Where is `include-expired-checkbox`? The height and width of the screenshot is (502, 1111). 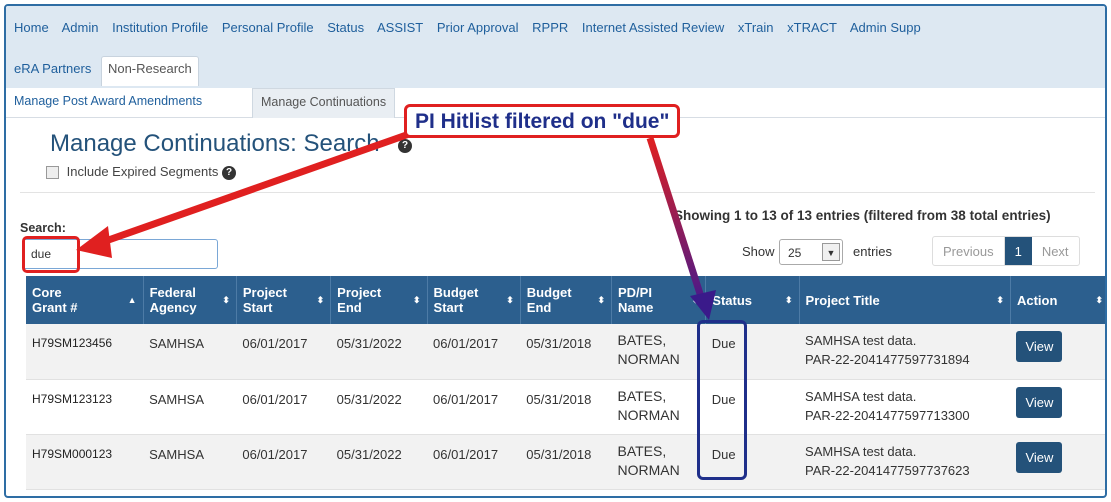
include-expired-checkbox is located at coordinates (52, 173).